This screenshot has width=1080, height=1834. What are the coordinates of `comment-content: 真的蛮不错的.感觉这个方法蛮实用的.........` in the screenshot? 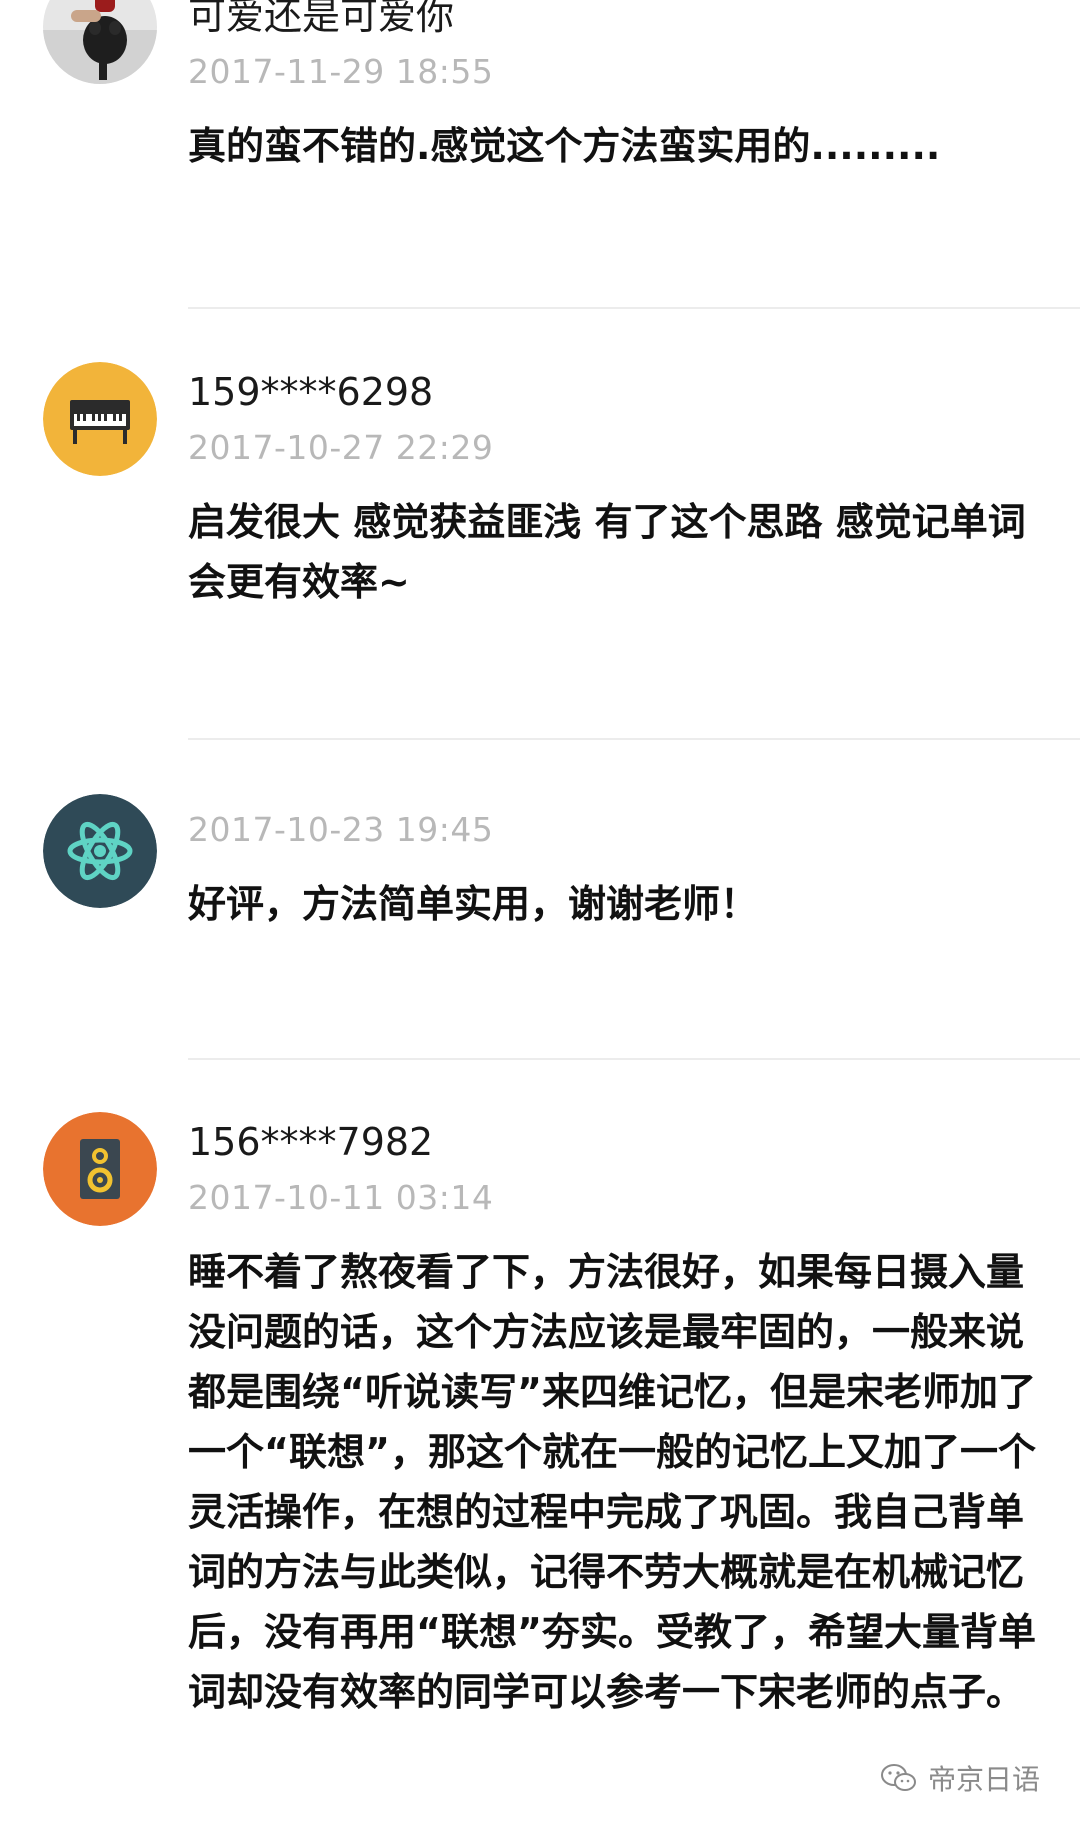 It's located at (564, 146).